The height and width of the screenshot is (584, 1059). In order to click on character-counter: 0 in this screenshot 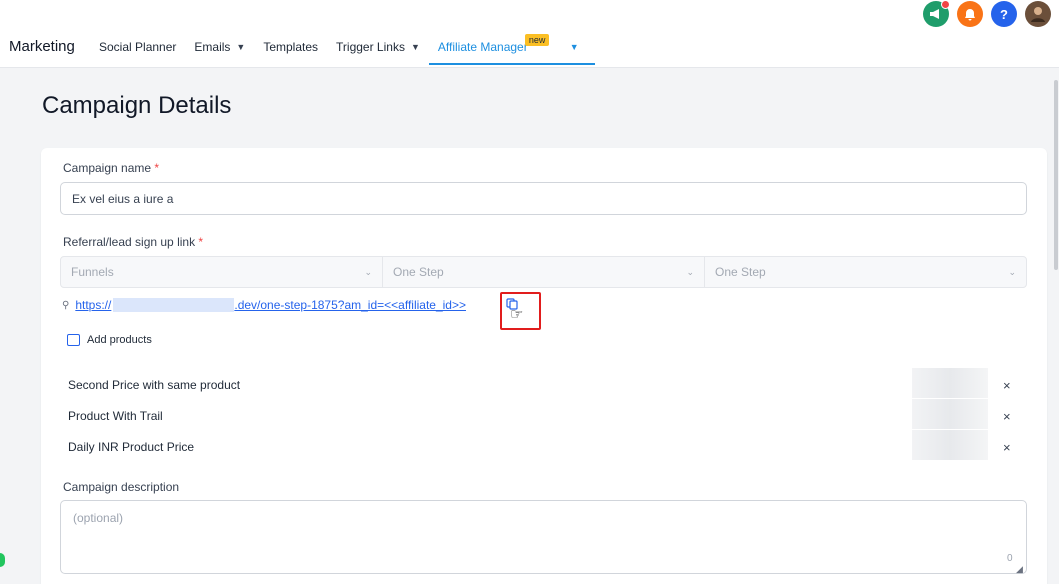, I will do `click(1010, 558)`.